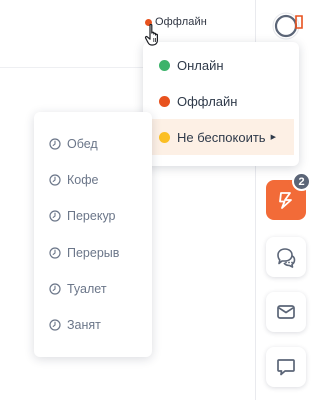  Describe the element at coordinates (301, 181) in the screenshot. I see `tasks-badge: 2` at that location.